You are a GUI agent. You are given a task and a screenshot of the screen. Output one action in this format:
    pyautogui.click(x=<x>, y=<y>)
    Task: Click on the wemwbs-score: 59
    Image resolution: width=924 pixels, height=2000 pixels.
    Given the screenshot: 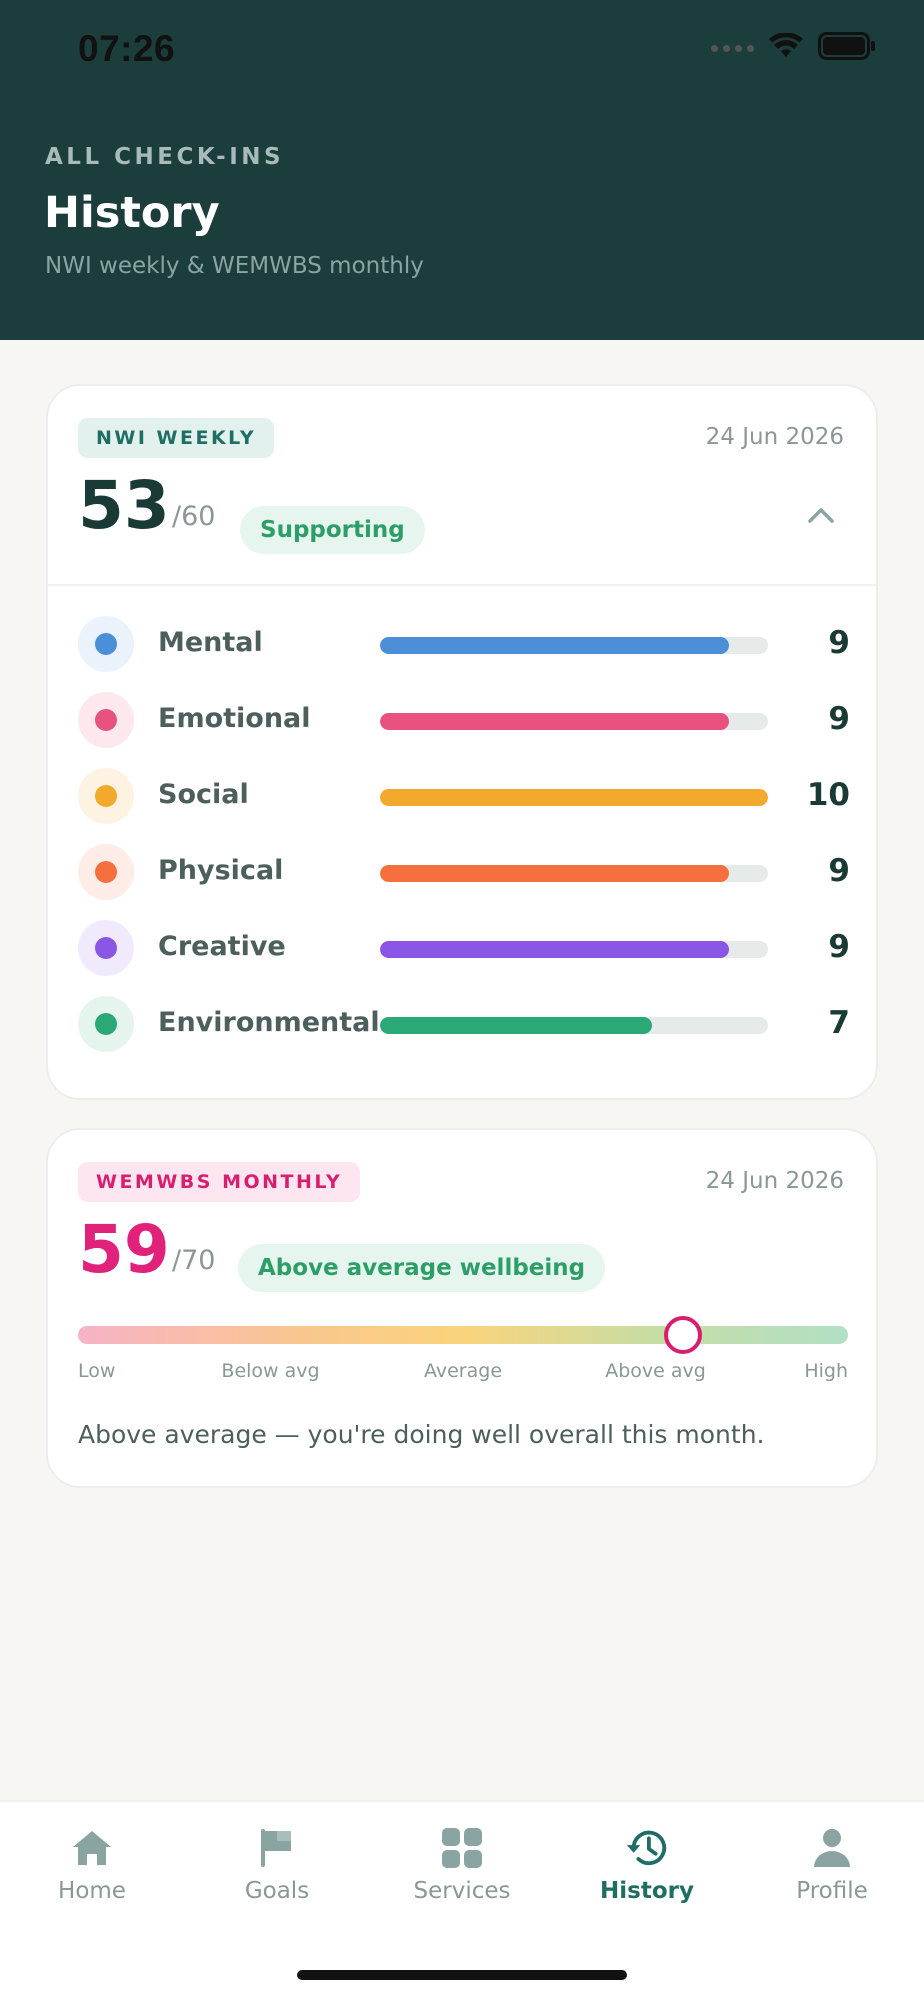 What is the action you would take?
    pyautogui.click(x=124, y=1249)
    